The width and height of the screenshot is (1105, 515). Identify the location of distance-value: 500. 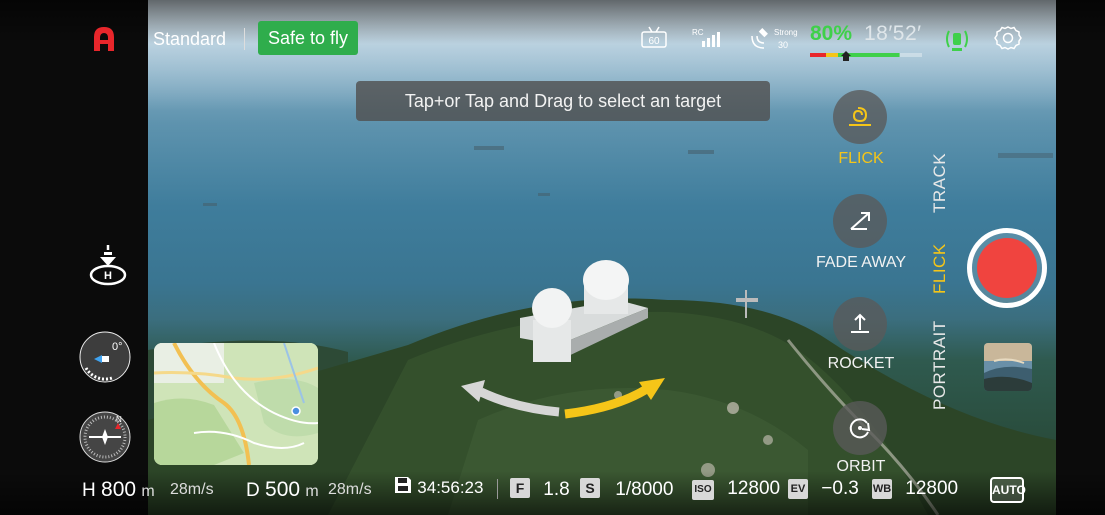
(283, 489).